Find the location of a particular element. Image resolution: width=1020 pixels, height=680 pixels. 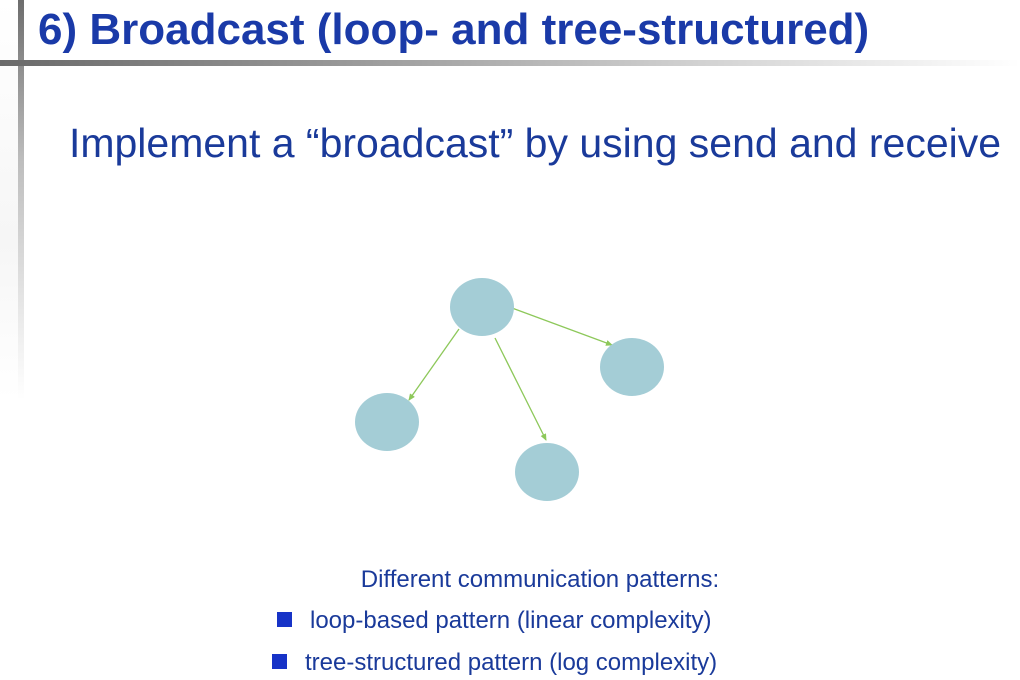

edge-root-to-left is located at coordinates (434, 364).